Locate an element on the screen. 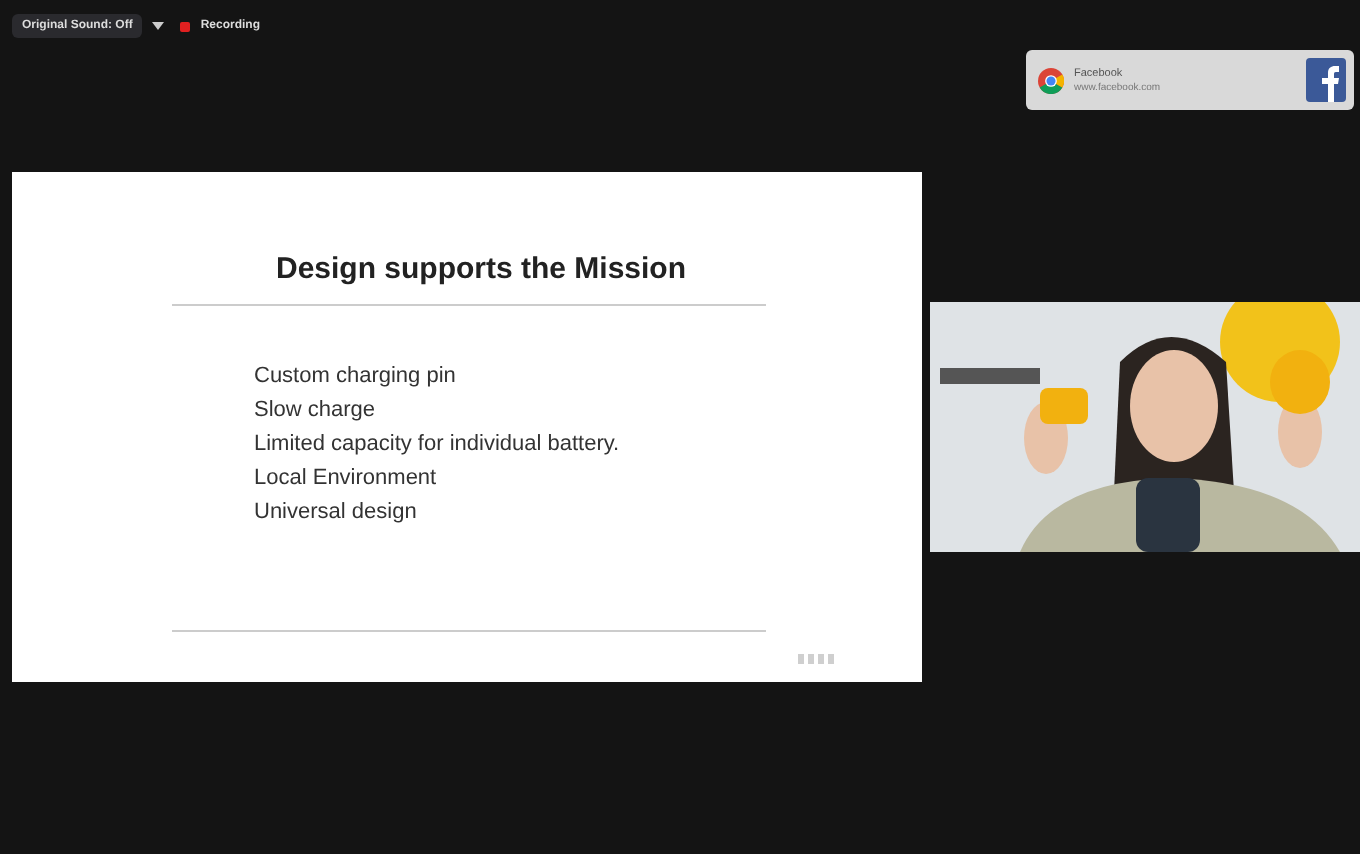 This screenshot has width=1360, height=854. slide-text-line: Limited capacity for individual battery. is located at coordinates (437, 445).